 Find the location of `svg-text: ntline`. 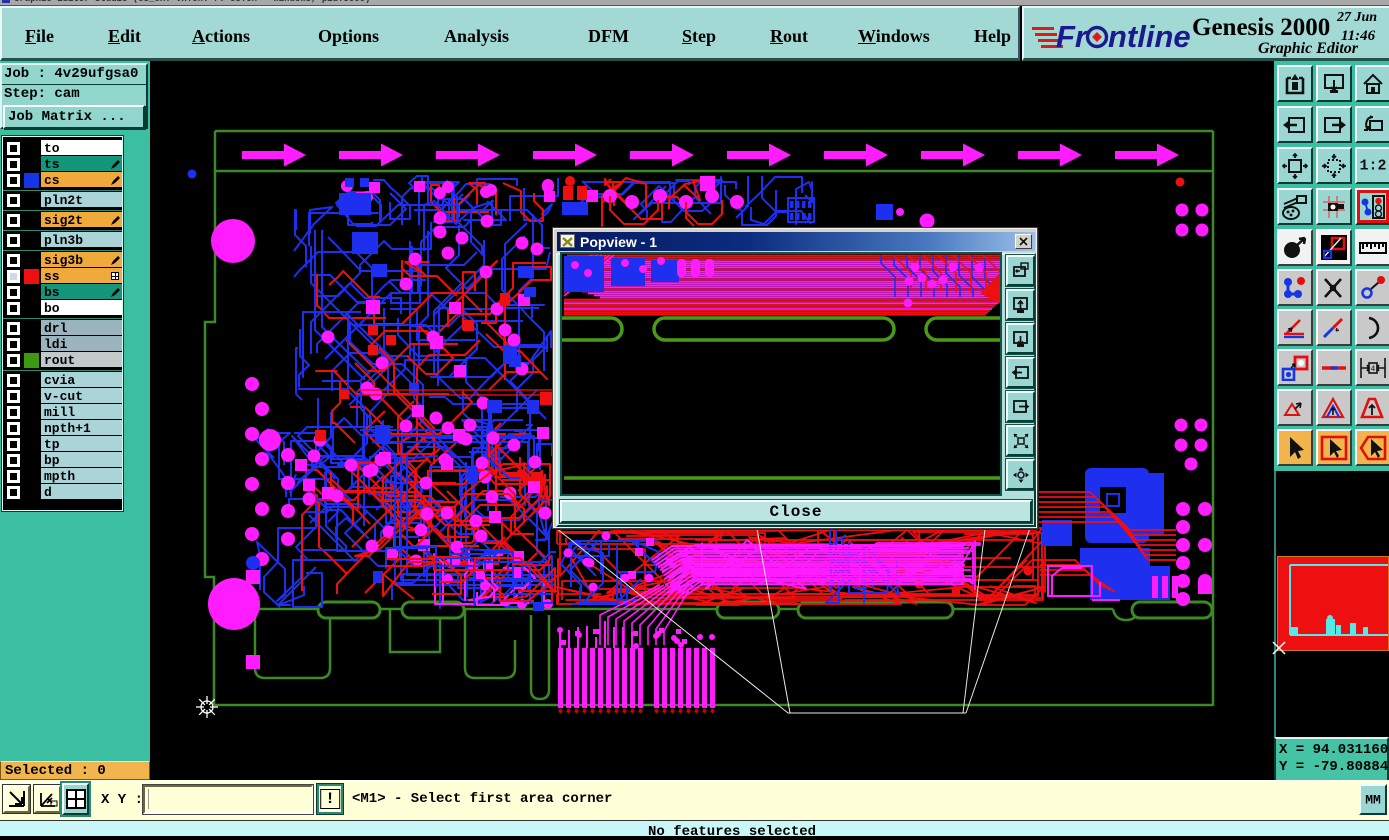

svg-text: ntline is located at coordinates (1149, 36).